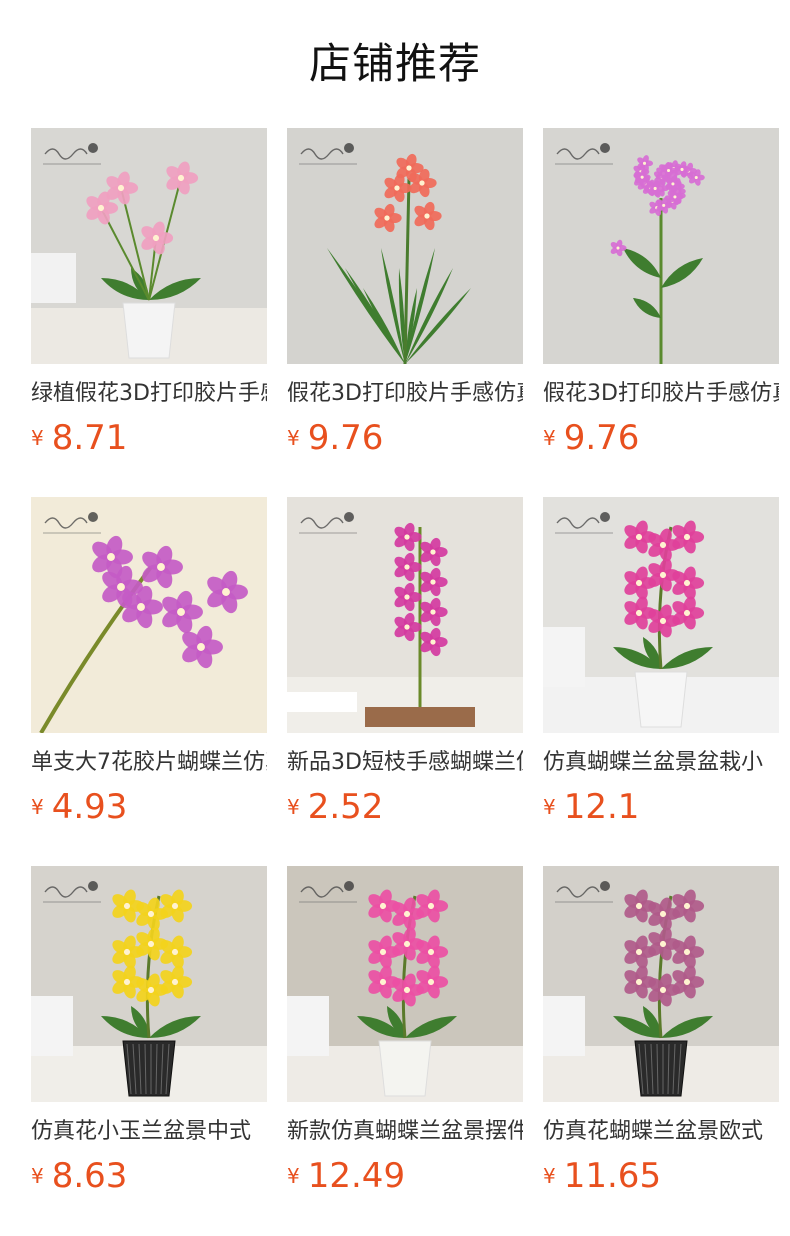  I want to click on price-amount: 8.63, so click(89, 1176).